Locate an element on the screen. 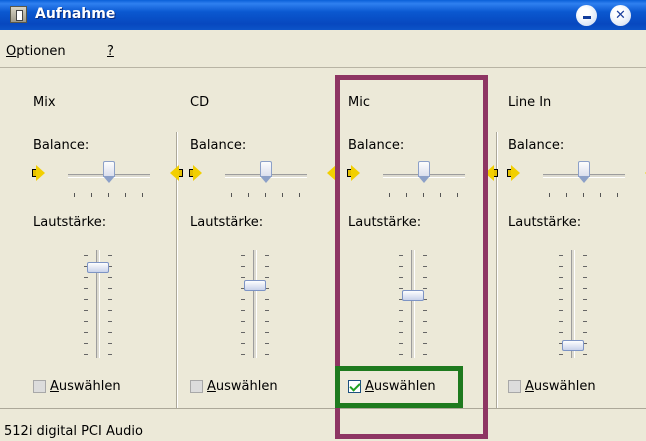 The height and width of the screenshot is (441, 646). balance-thumb-line-in is located at coordinates (584, 173).